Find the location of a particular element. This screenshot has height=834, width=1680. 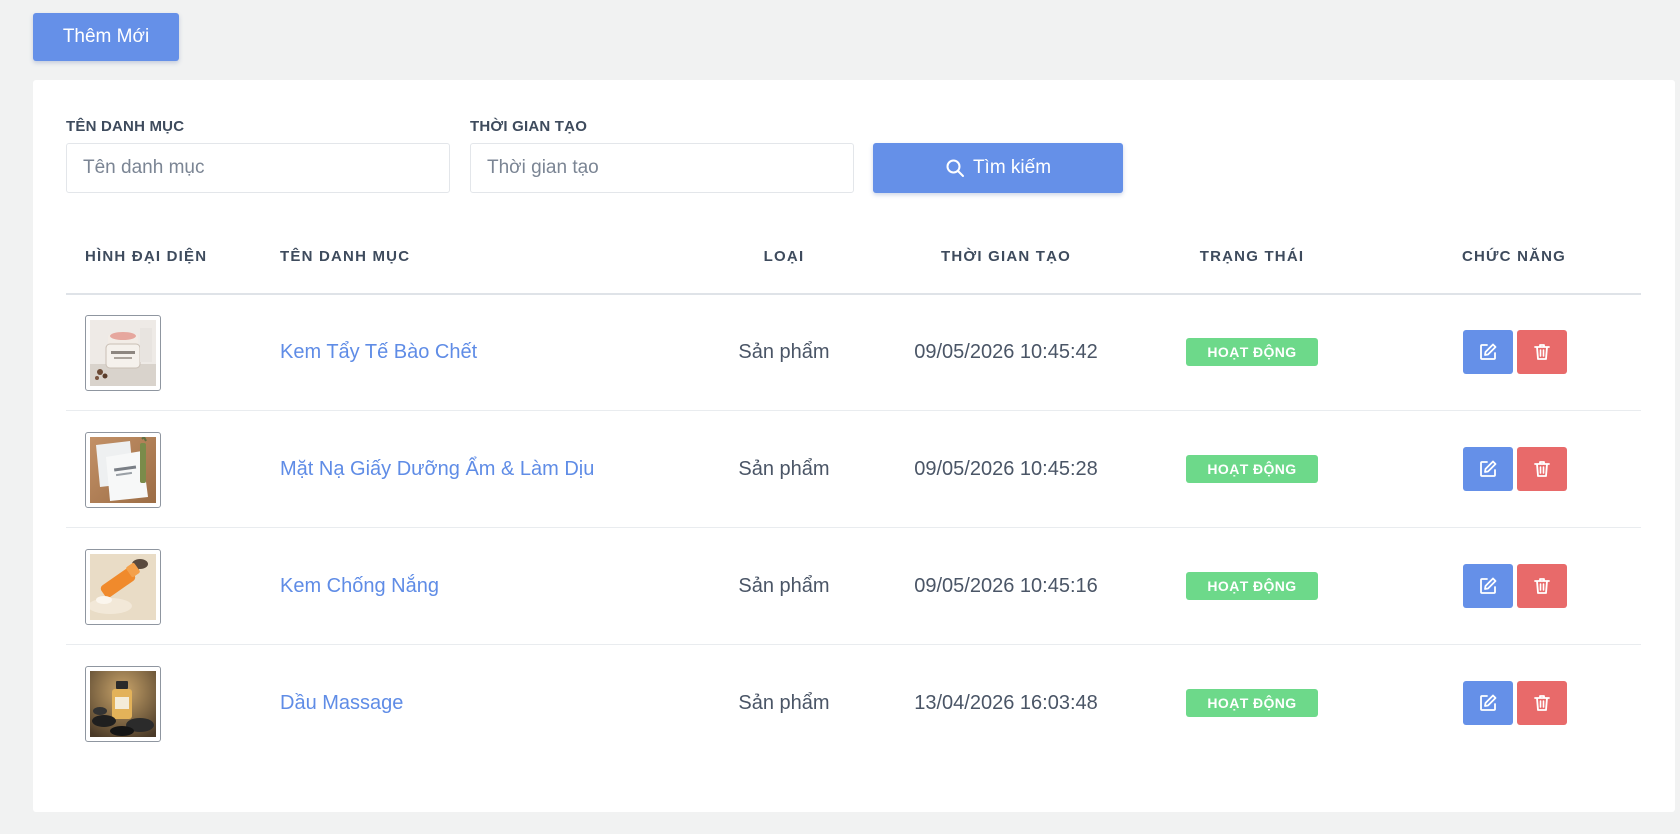

header-image: HÌNH ĐẠI DIỆN is located at coordinates (146, 256).